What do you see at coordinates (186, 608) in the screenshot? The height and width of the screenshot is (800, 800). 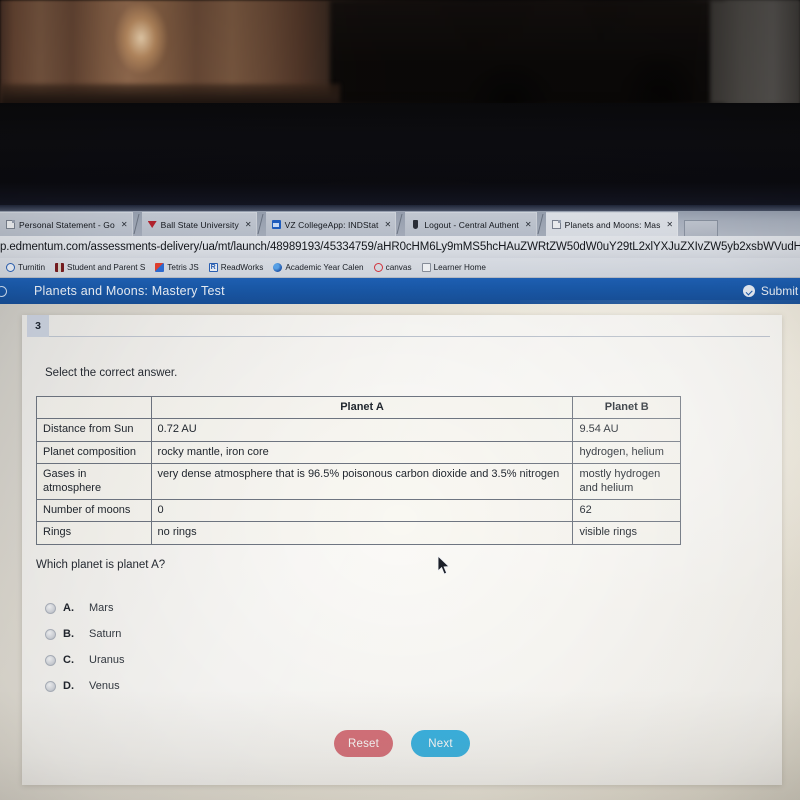 I see `answer-option-a: A. Mars` at bounding box center [186, 608].